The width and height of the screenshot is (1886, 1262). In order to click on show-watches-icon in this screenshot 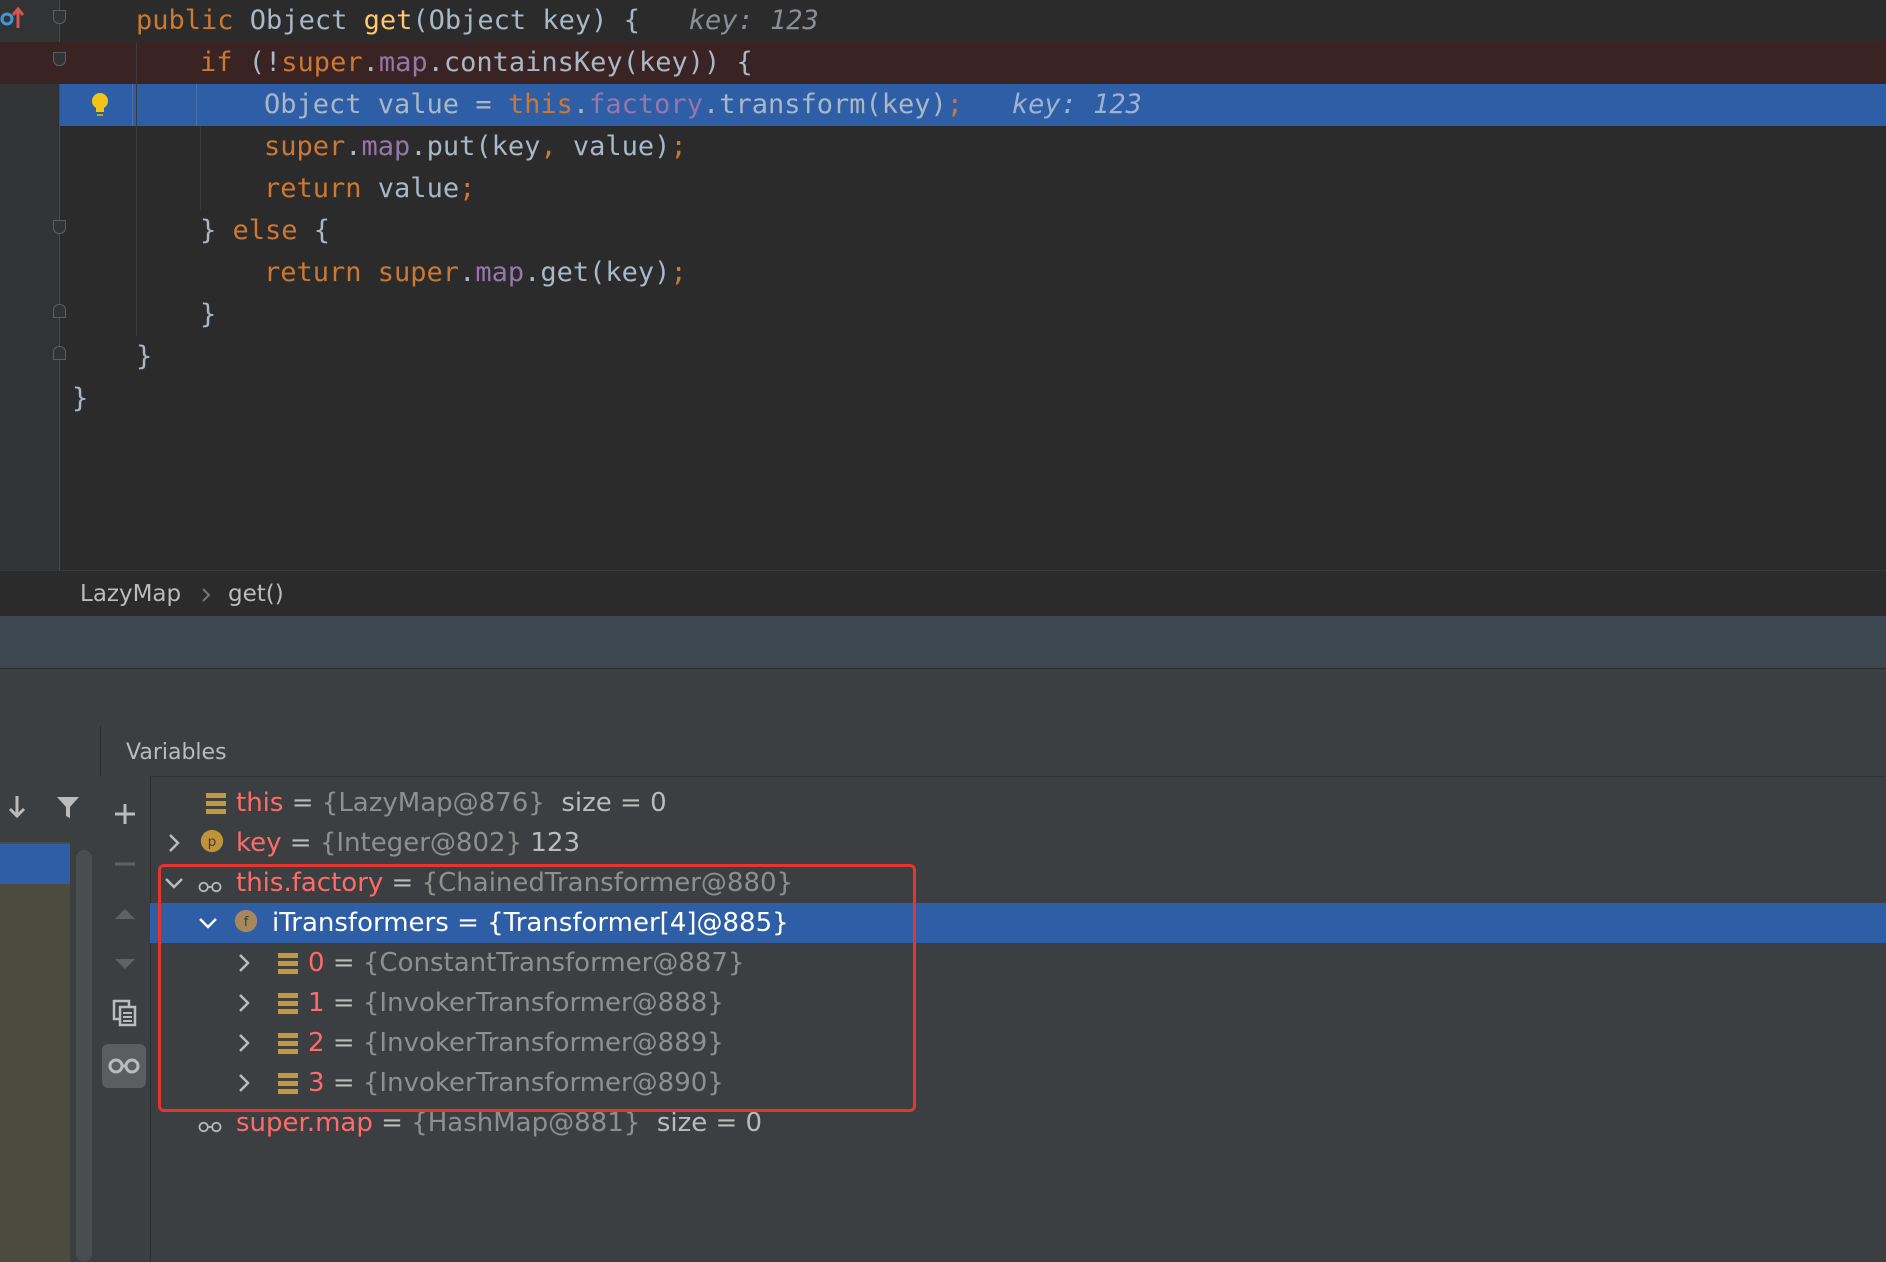, I will do `click(124, 1066)`.